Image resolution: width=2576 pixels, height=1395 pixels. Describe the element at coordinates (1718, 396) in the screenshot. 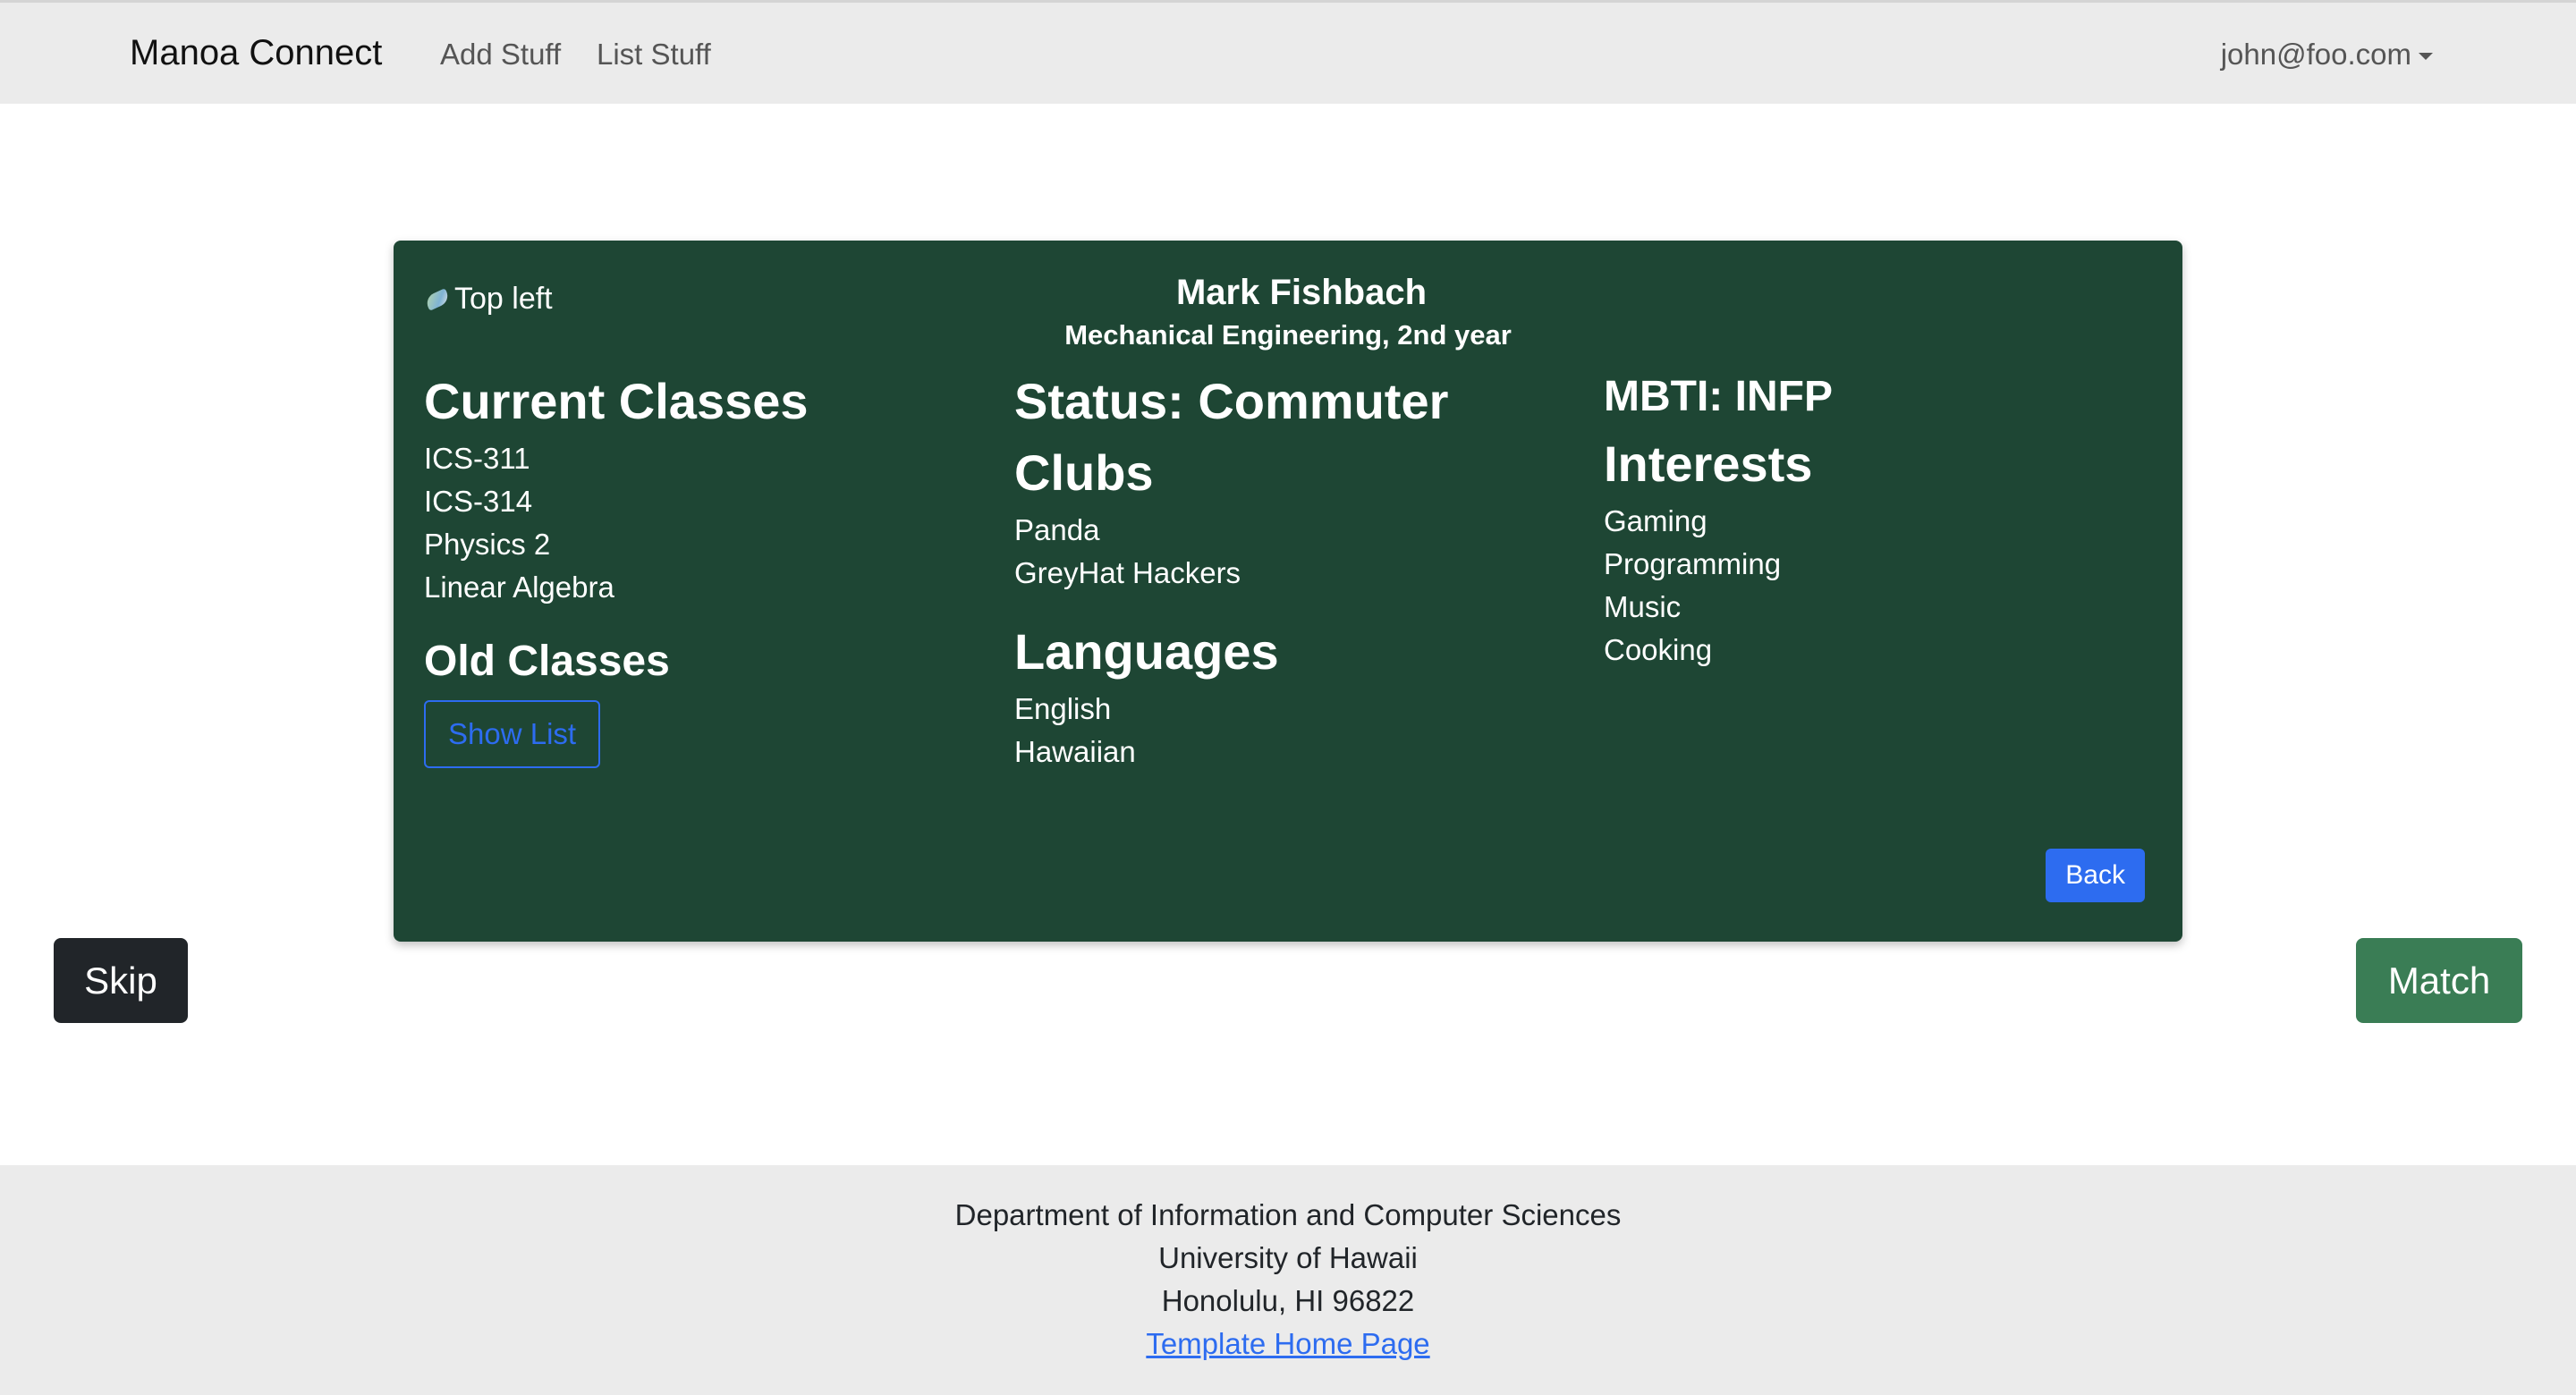

I see `mbti-heading: MBTI: INFP` at that location.